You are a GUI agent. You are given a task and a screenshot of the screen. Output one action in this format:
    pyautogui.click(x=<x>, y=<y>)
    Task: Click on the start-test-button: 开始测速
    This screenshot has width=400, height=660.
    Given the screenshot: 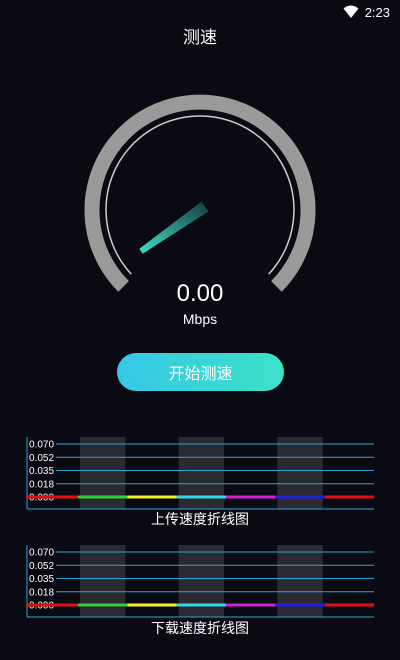 What is the action you would take?
    pyautogui.click(x=200, y=372)
    